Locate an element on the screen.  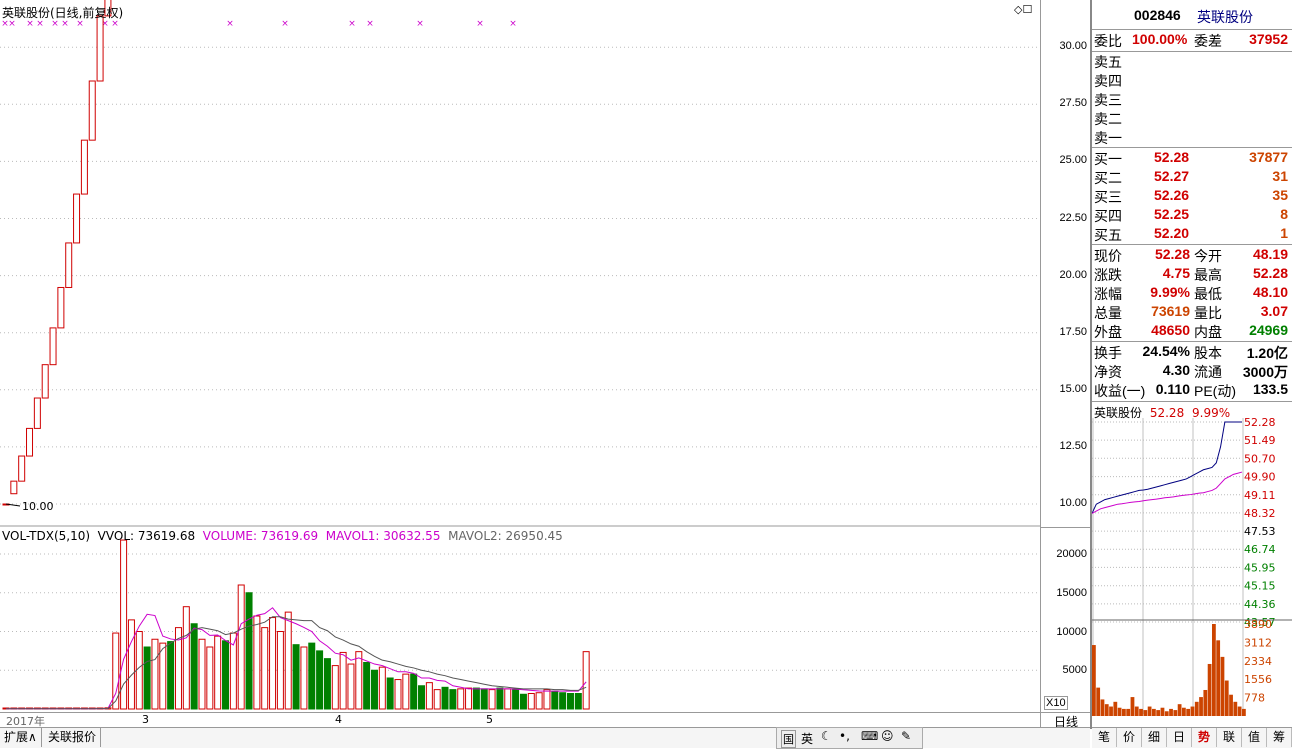
period-label: 日线 is located at coordinates (1065, 720).